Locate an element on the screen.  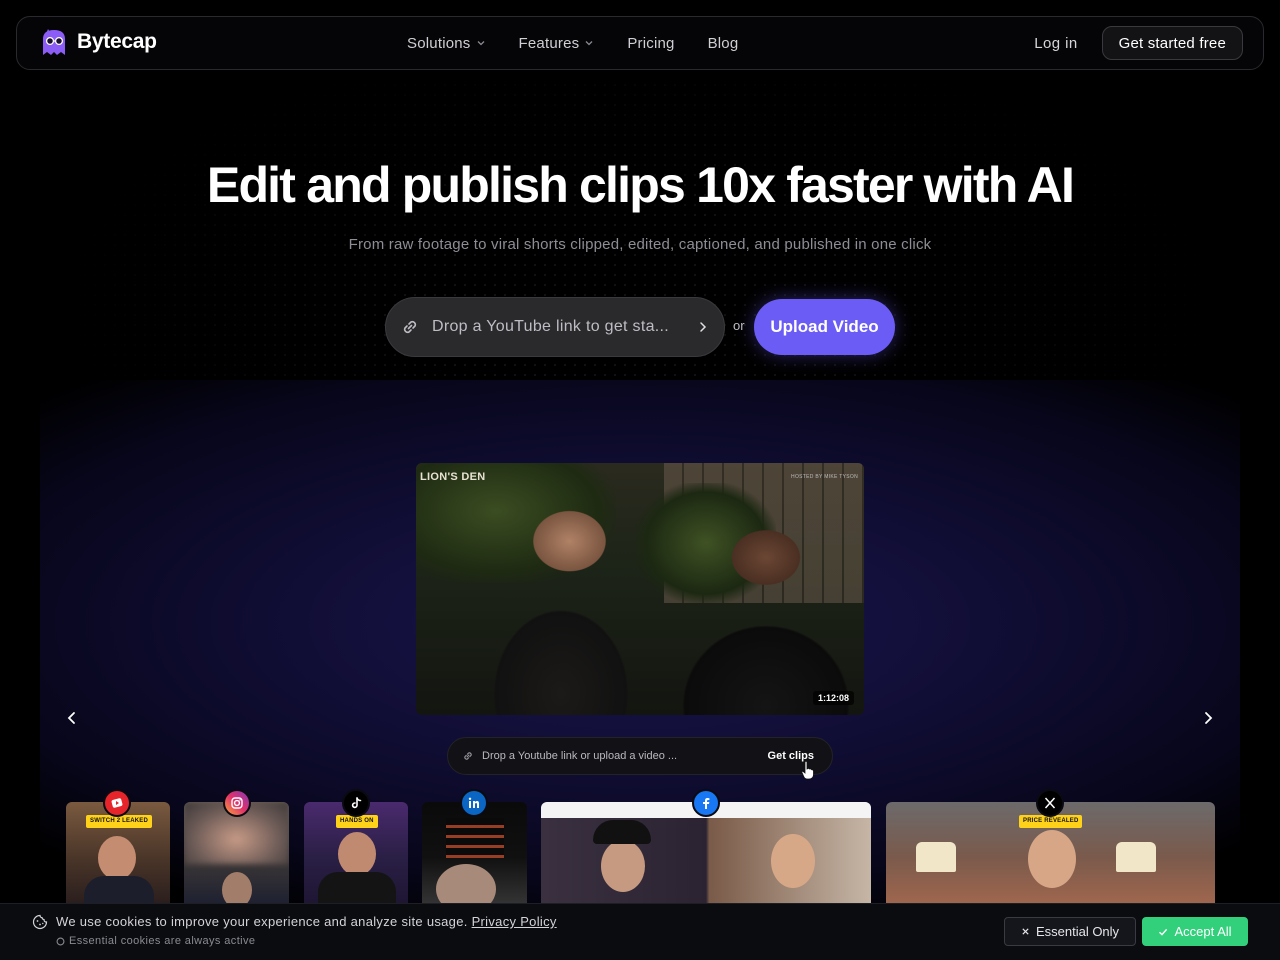
carousel-next-icon is located at coordinates (1208, 718).